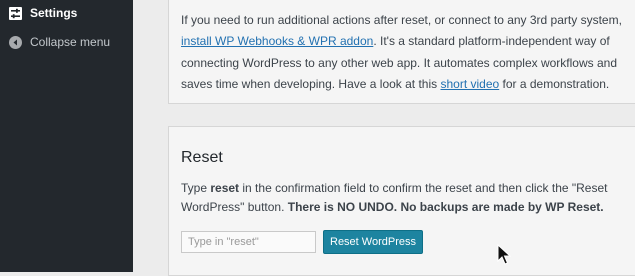 This screenshot has width=635, height=276. I want to click on mouse-pointer-icon, so click(504, 257).